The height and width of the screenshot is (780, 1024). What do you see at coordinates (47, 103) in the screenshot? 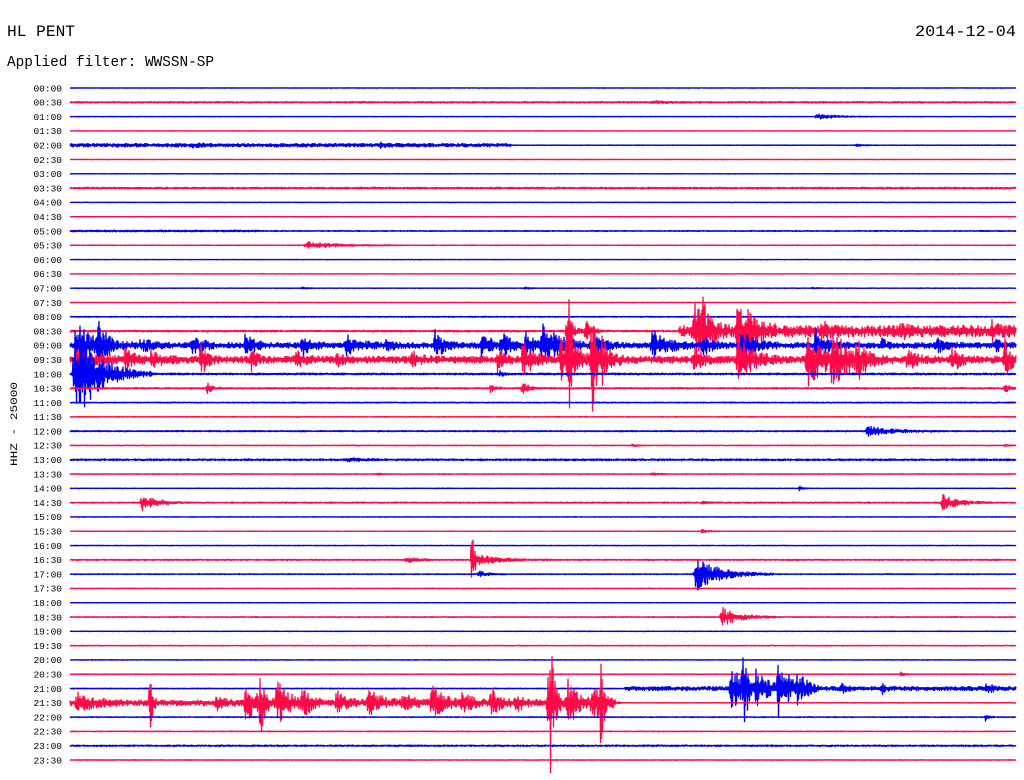
I see `time-label-00-30: 00:30` at bounding box center [47, 103].